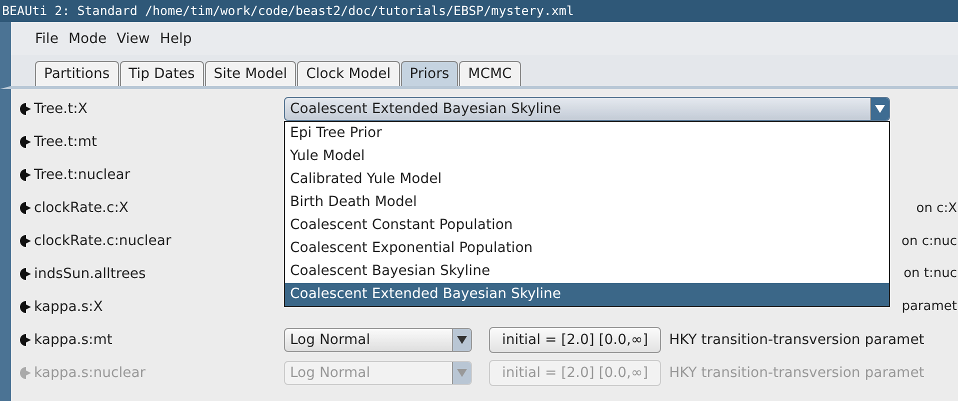 The height and width of the screenshot is (401, 958). What do you see at coordinates (587, 134) in the screenshot?
I see `dropdown-option: Epi Tree Prior` at bounding box center [587, 134].